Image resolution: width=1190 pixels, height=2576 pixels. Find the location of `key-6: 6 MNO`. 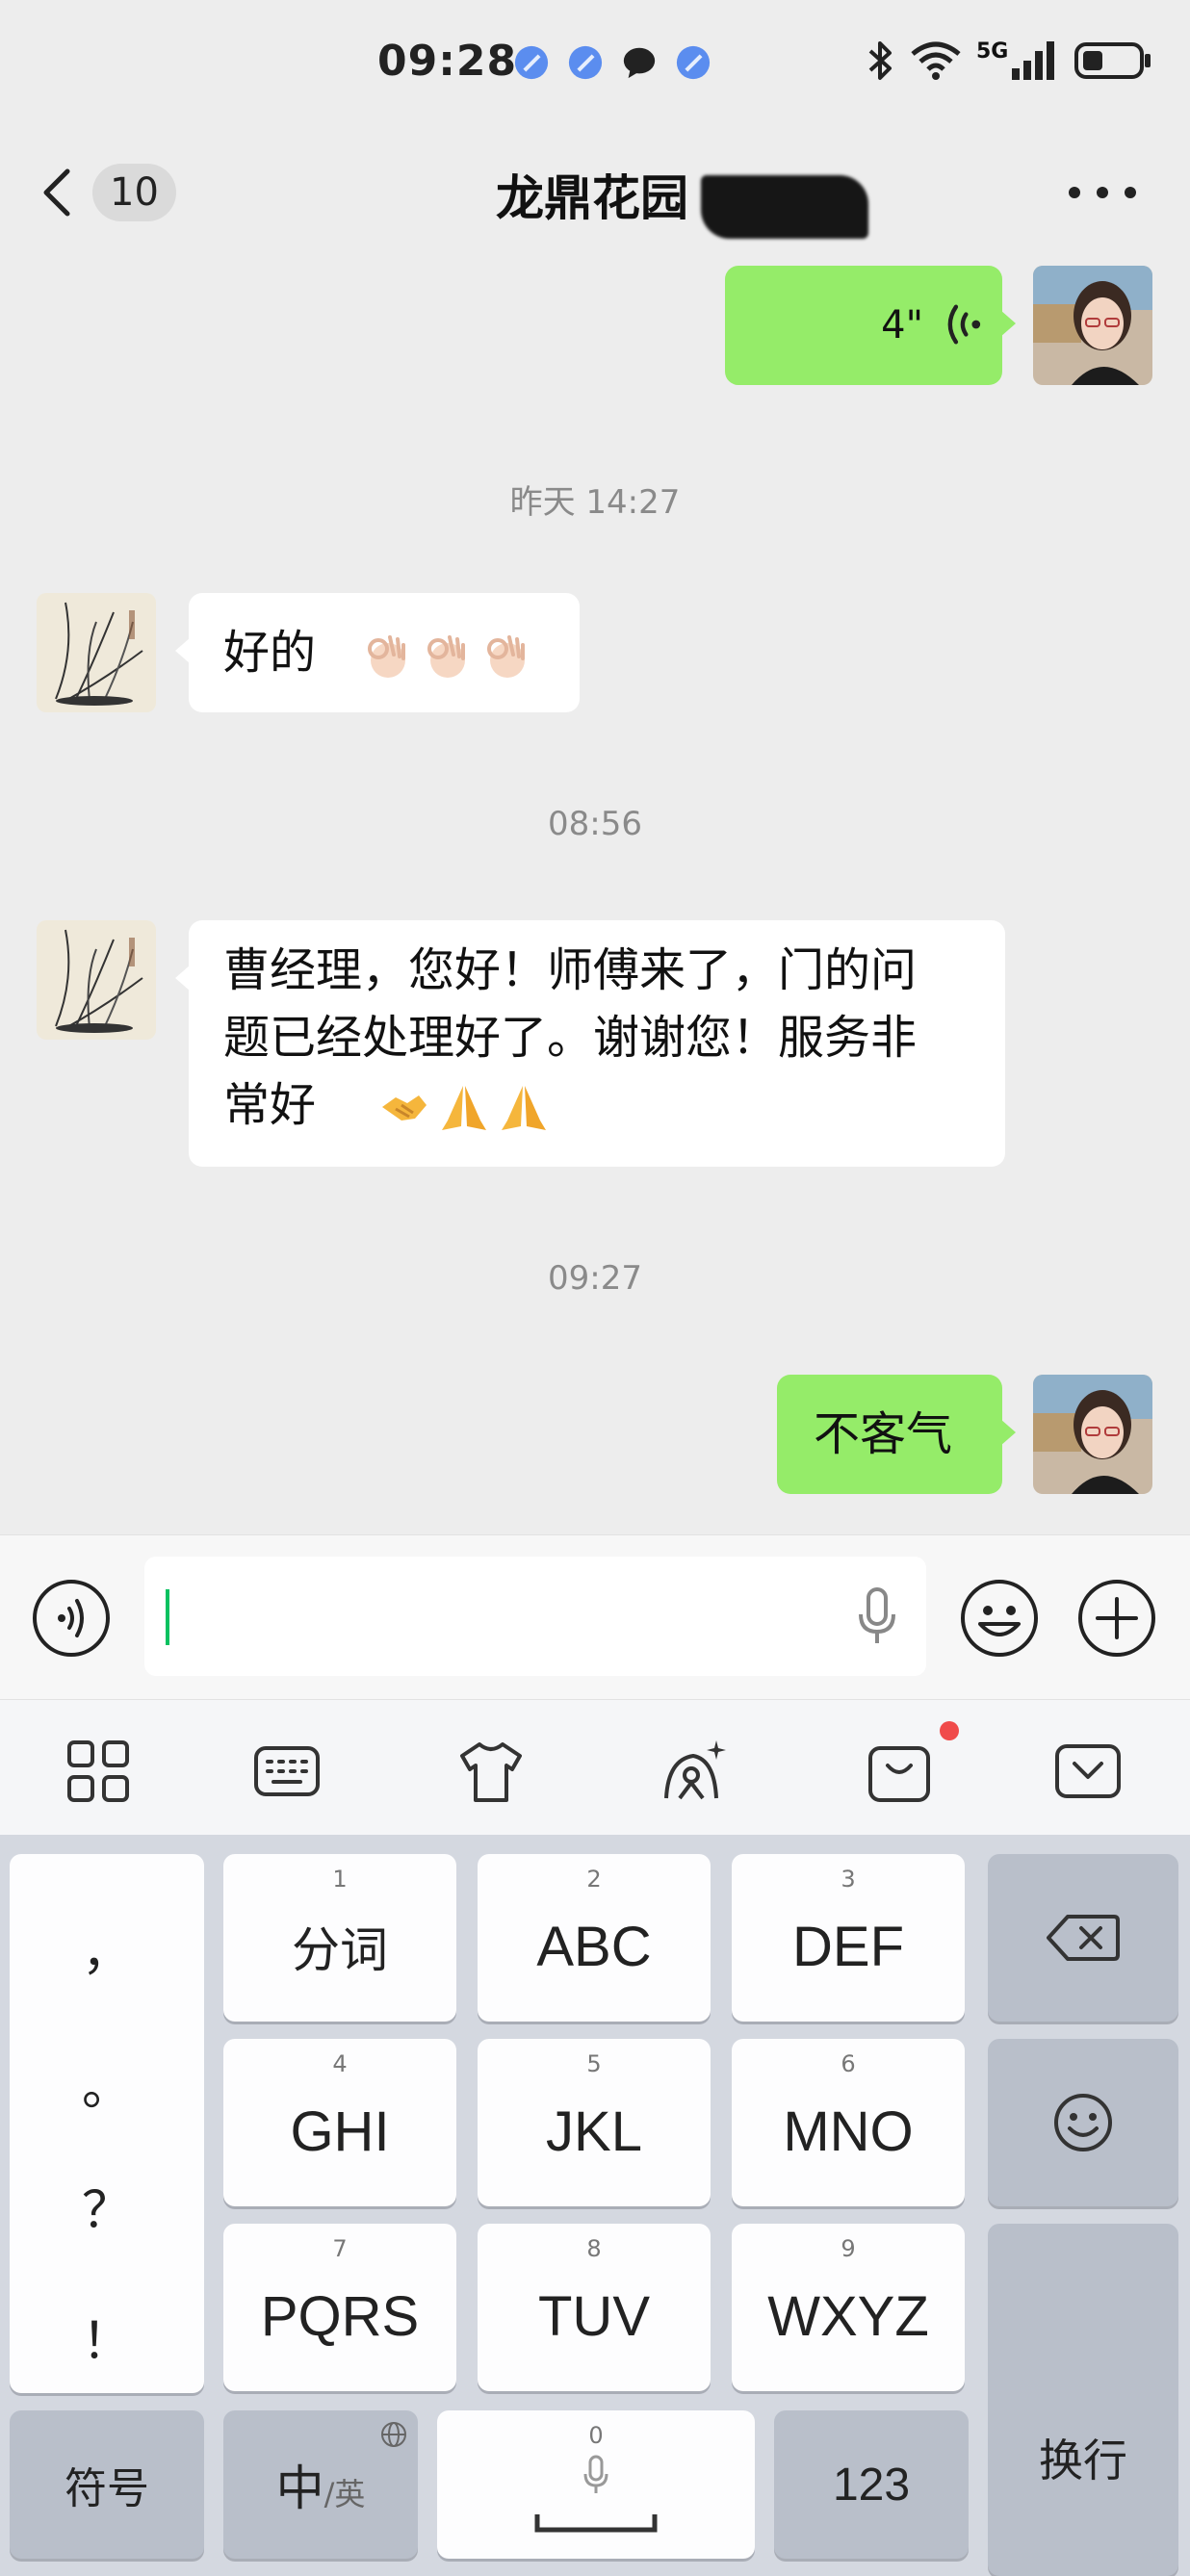

key-6: 6 MNO is located at coordinates (849, 2122).